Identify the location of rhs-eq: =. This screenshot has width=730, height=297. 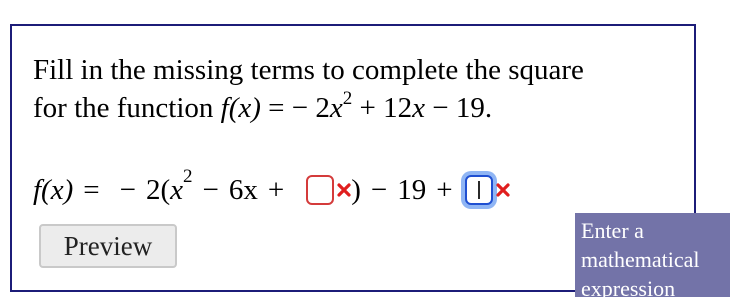
(276, 108).